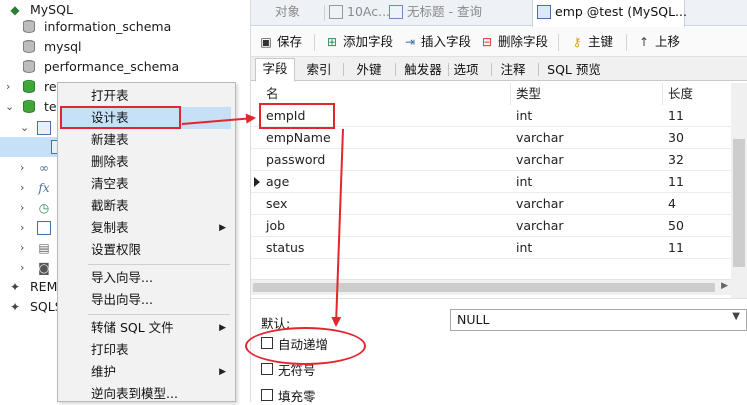  Describe the element at coordinates (222, 228) in the screenshot. I see `submenu-arrow-icon: ▶` at that location.